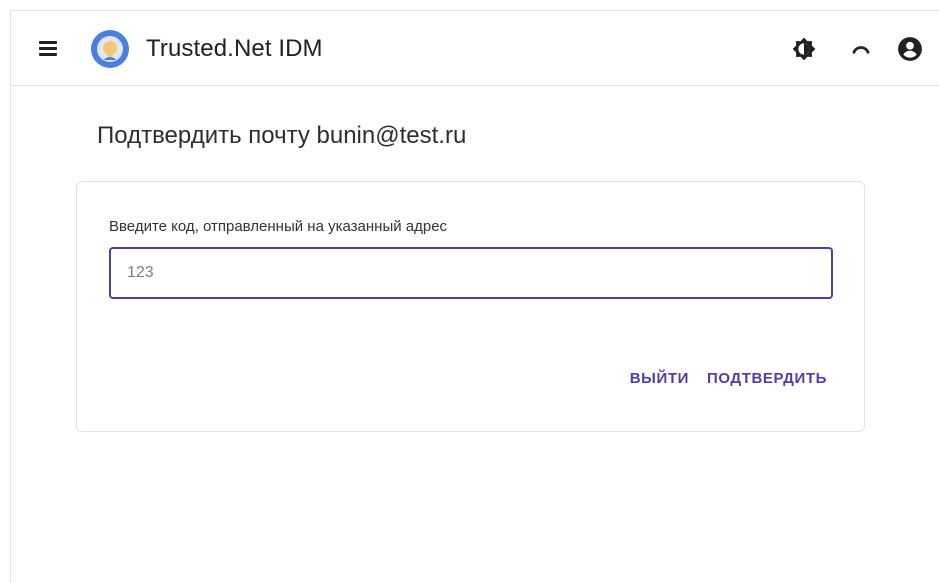 The image size is (939, 583). What do you see at coordinates (110, 49) in the screenshot?
I see `app-logo` at bounding box center [110, 49].